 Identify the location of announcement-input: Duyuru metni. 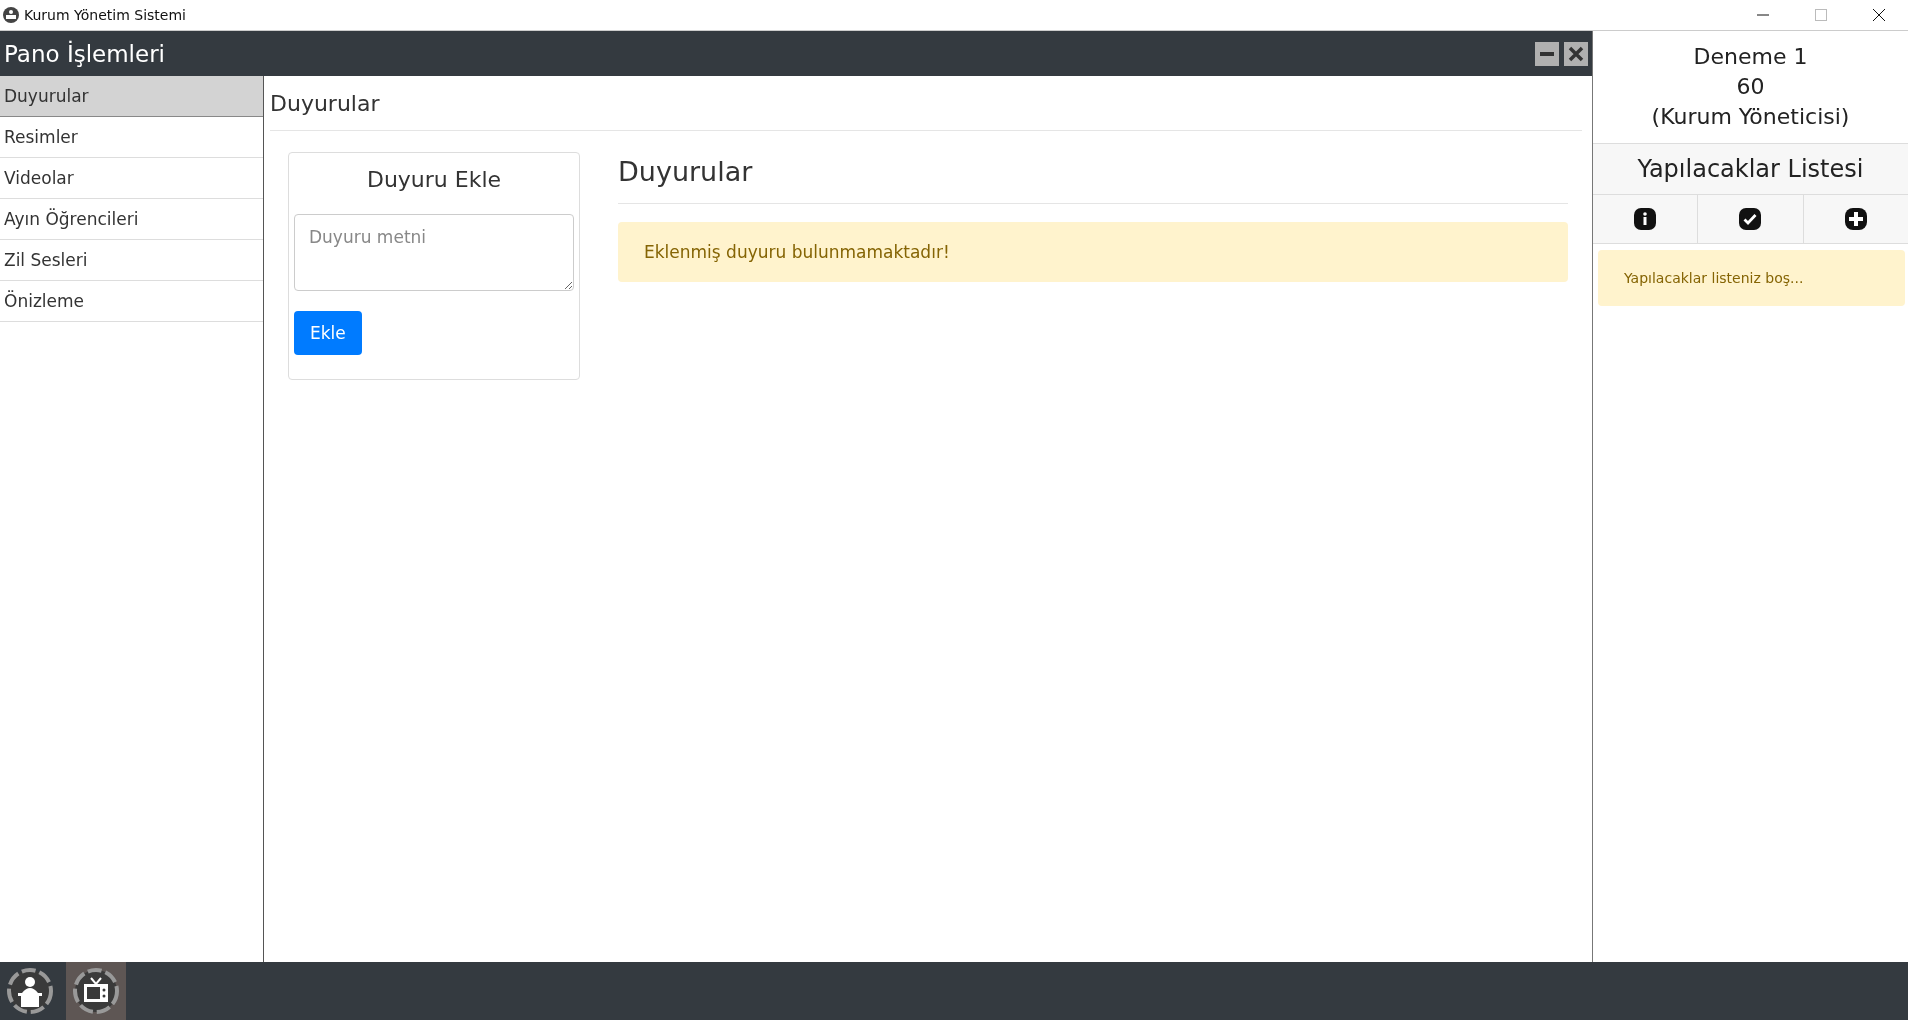
(434, 252).